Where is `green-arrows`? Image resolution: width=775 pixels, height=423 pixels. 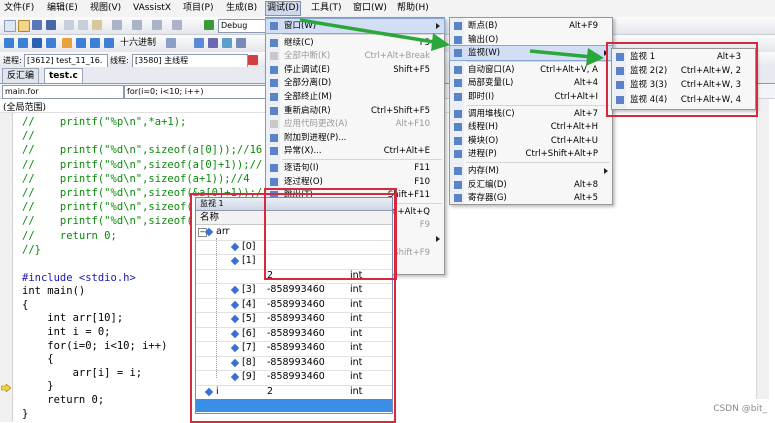
green-arrows is located at coordinates (451, 42).